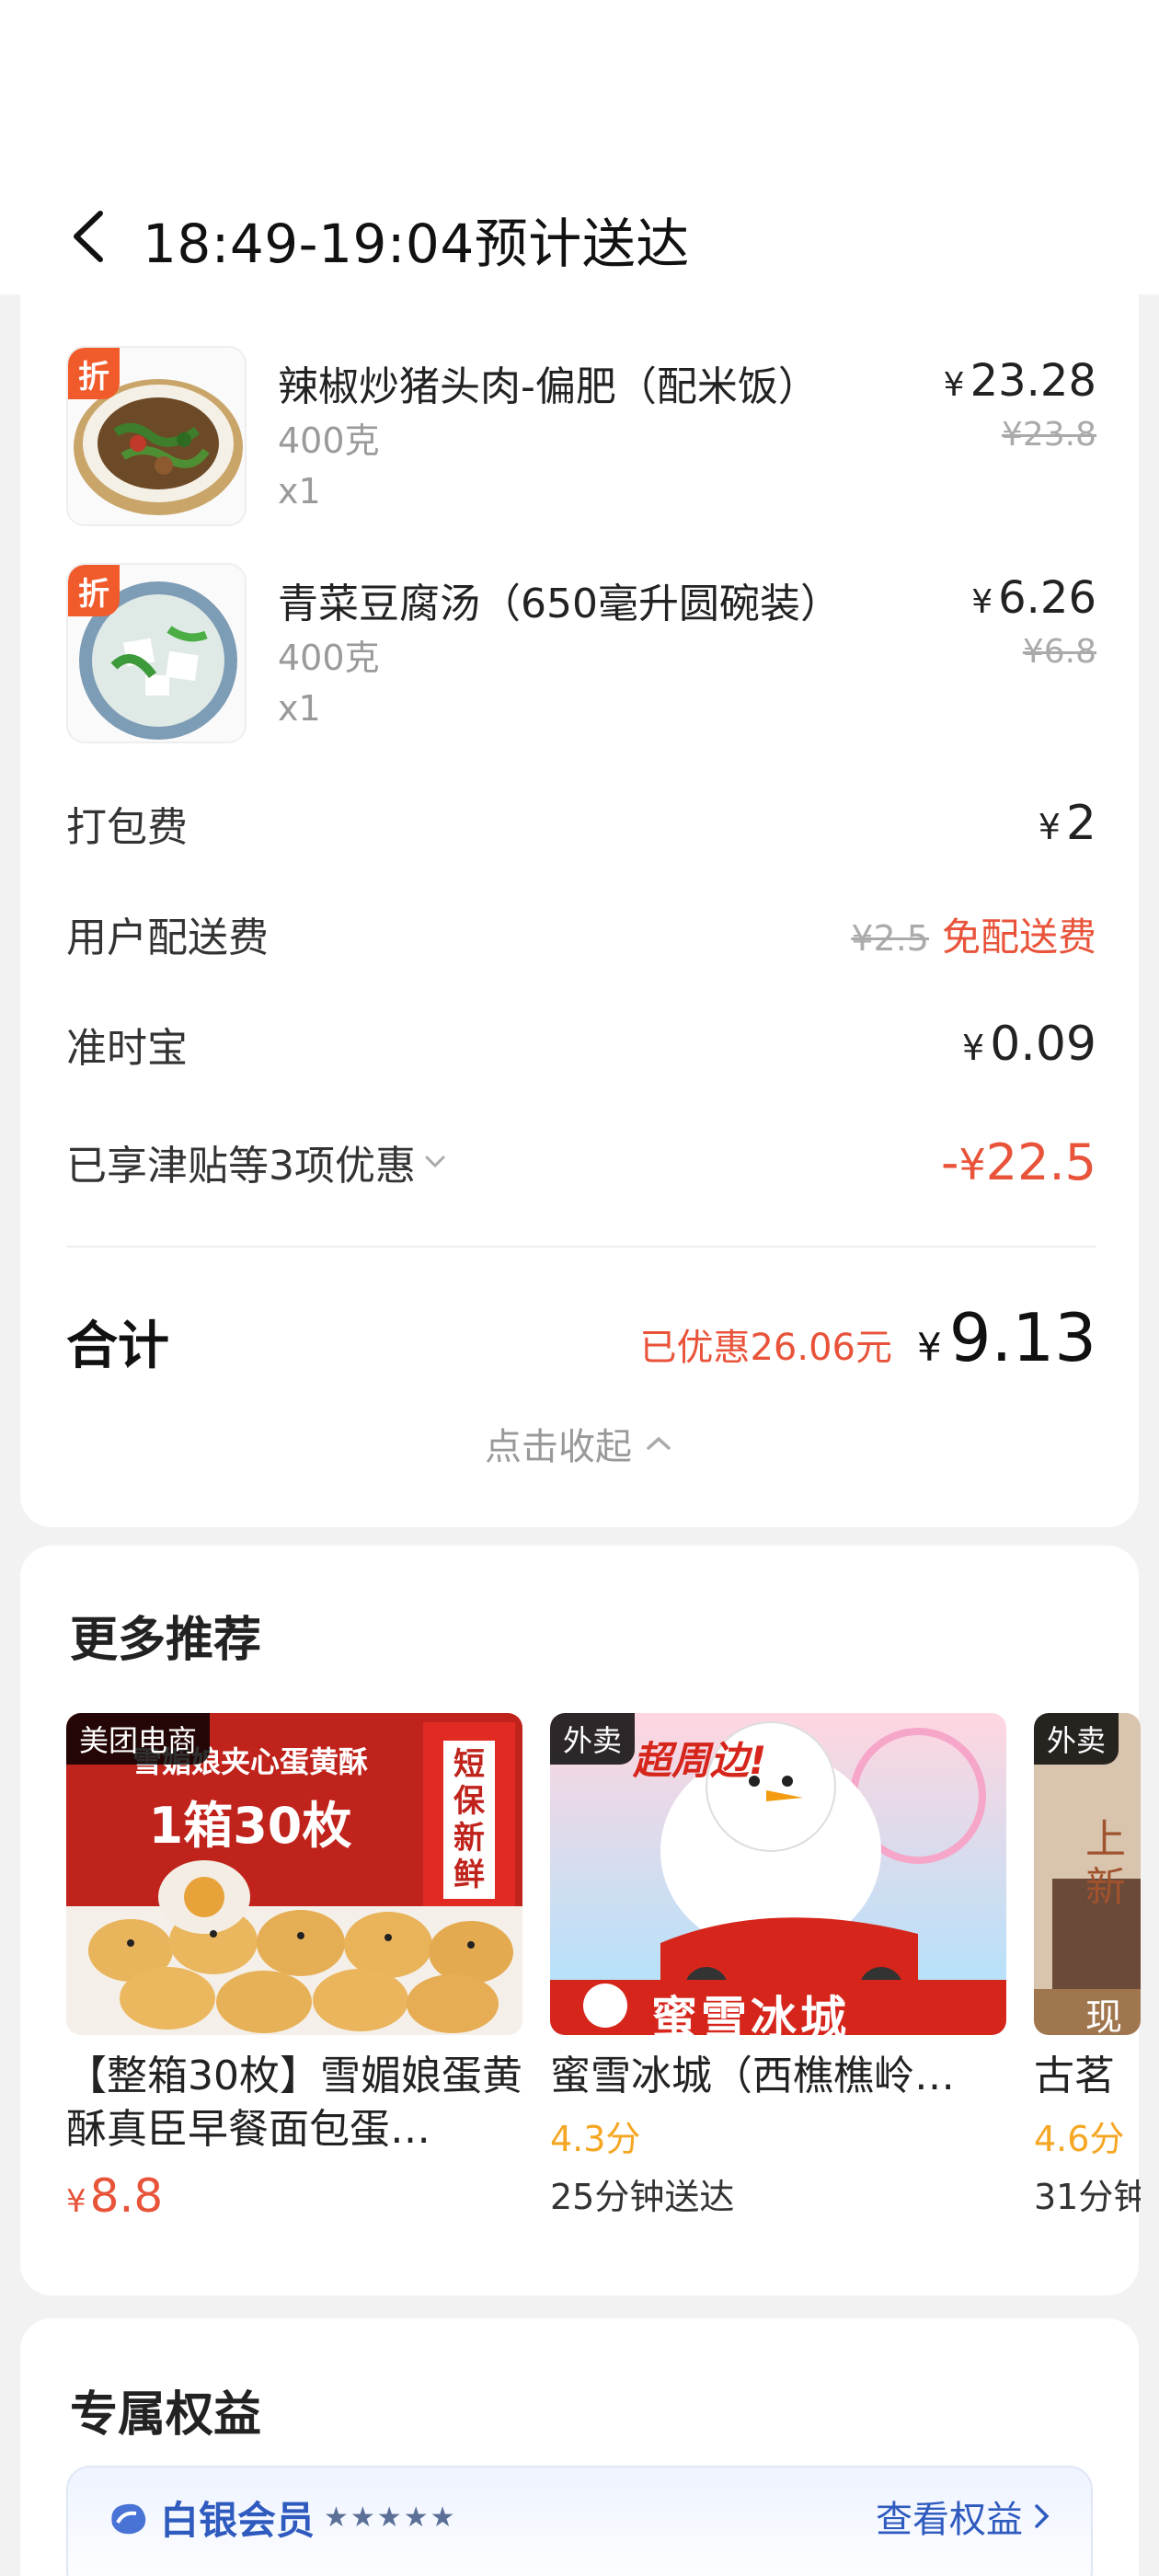 The height and width of the screenshot is (2576, 1159). I want to click on recommend-item: 外卖 超周边! 蜜雪冰城 蜜雪冰城（西樵樵岭… 4.3分 25分钟送达, so click(778, 1966).